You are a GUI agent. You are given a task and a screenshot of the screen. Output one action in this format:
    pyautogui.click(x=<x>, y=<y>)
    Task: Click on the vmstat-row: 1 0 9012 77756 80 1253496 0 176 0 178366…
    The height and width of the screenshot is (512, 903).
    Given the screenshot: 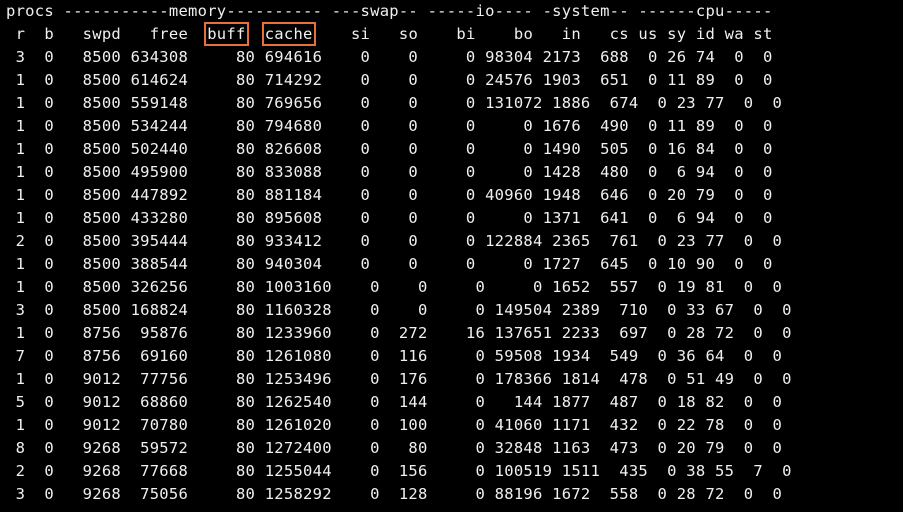 What is the action you would take?
    pyautogui.click(x=399, y=379)
    